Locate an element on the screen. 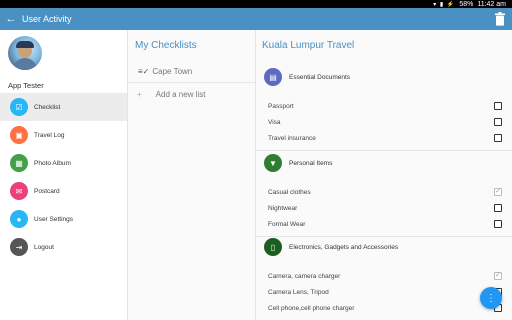 The image size is (512, 320). drawer-item-label: Travel Log is located at coordinates (49, 135).